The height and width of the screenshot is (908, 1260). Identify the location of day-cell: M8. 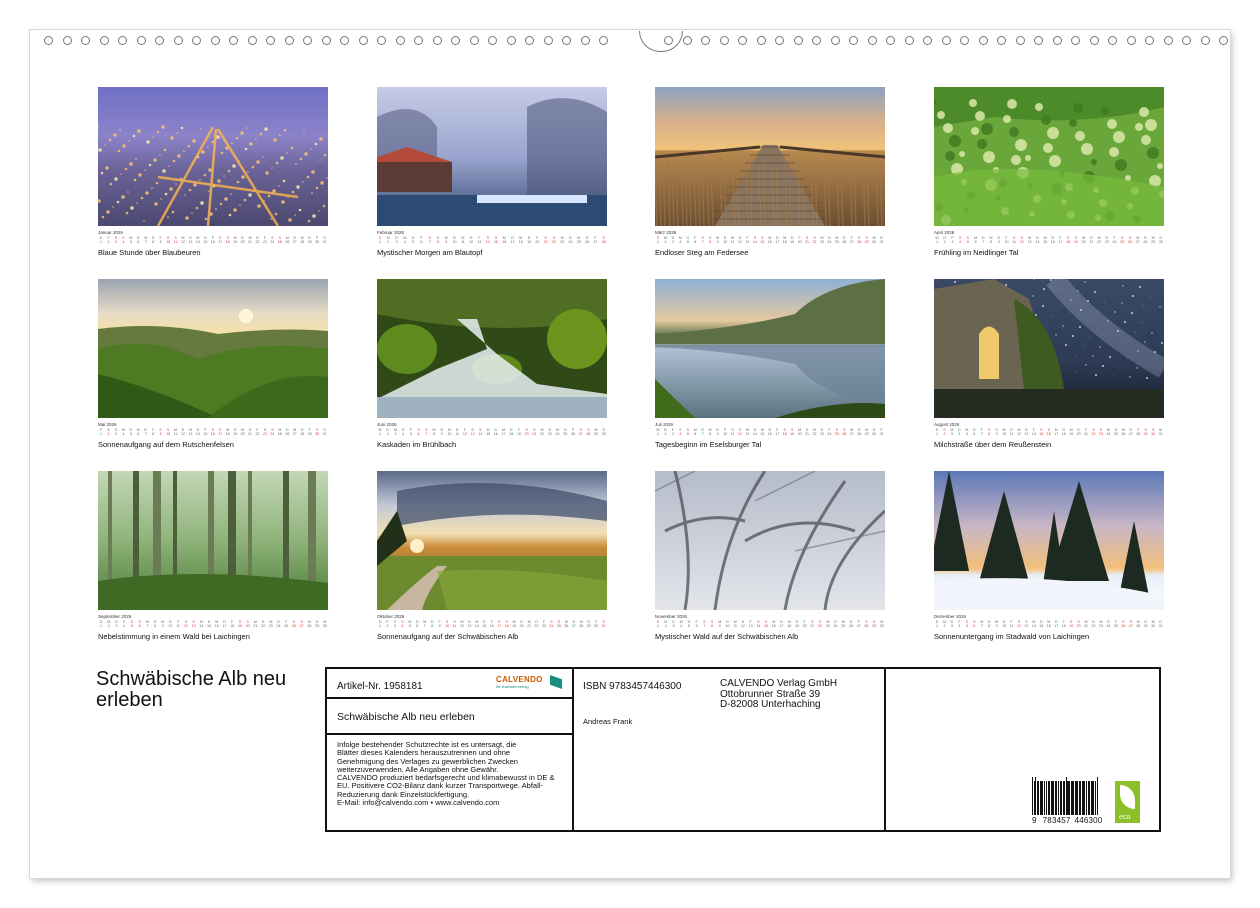
(434, 432).